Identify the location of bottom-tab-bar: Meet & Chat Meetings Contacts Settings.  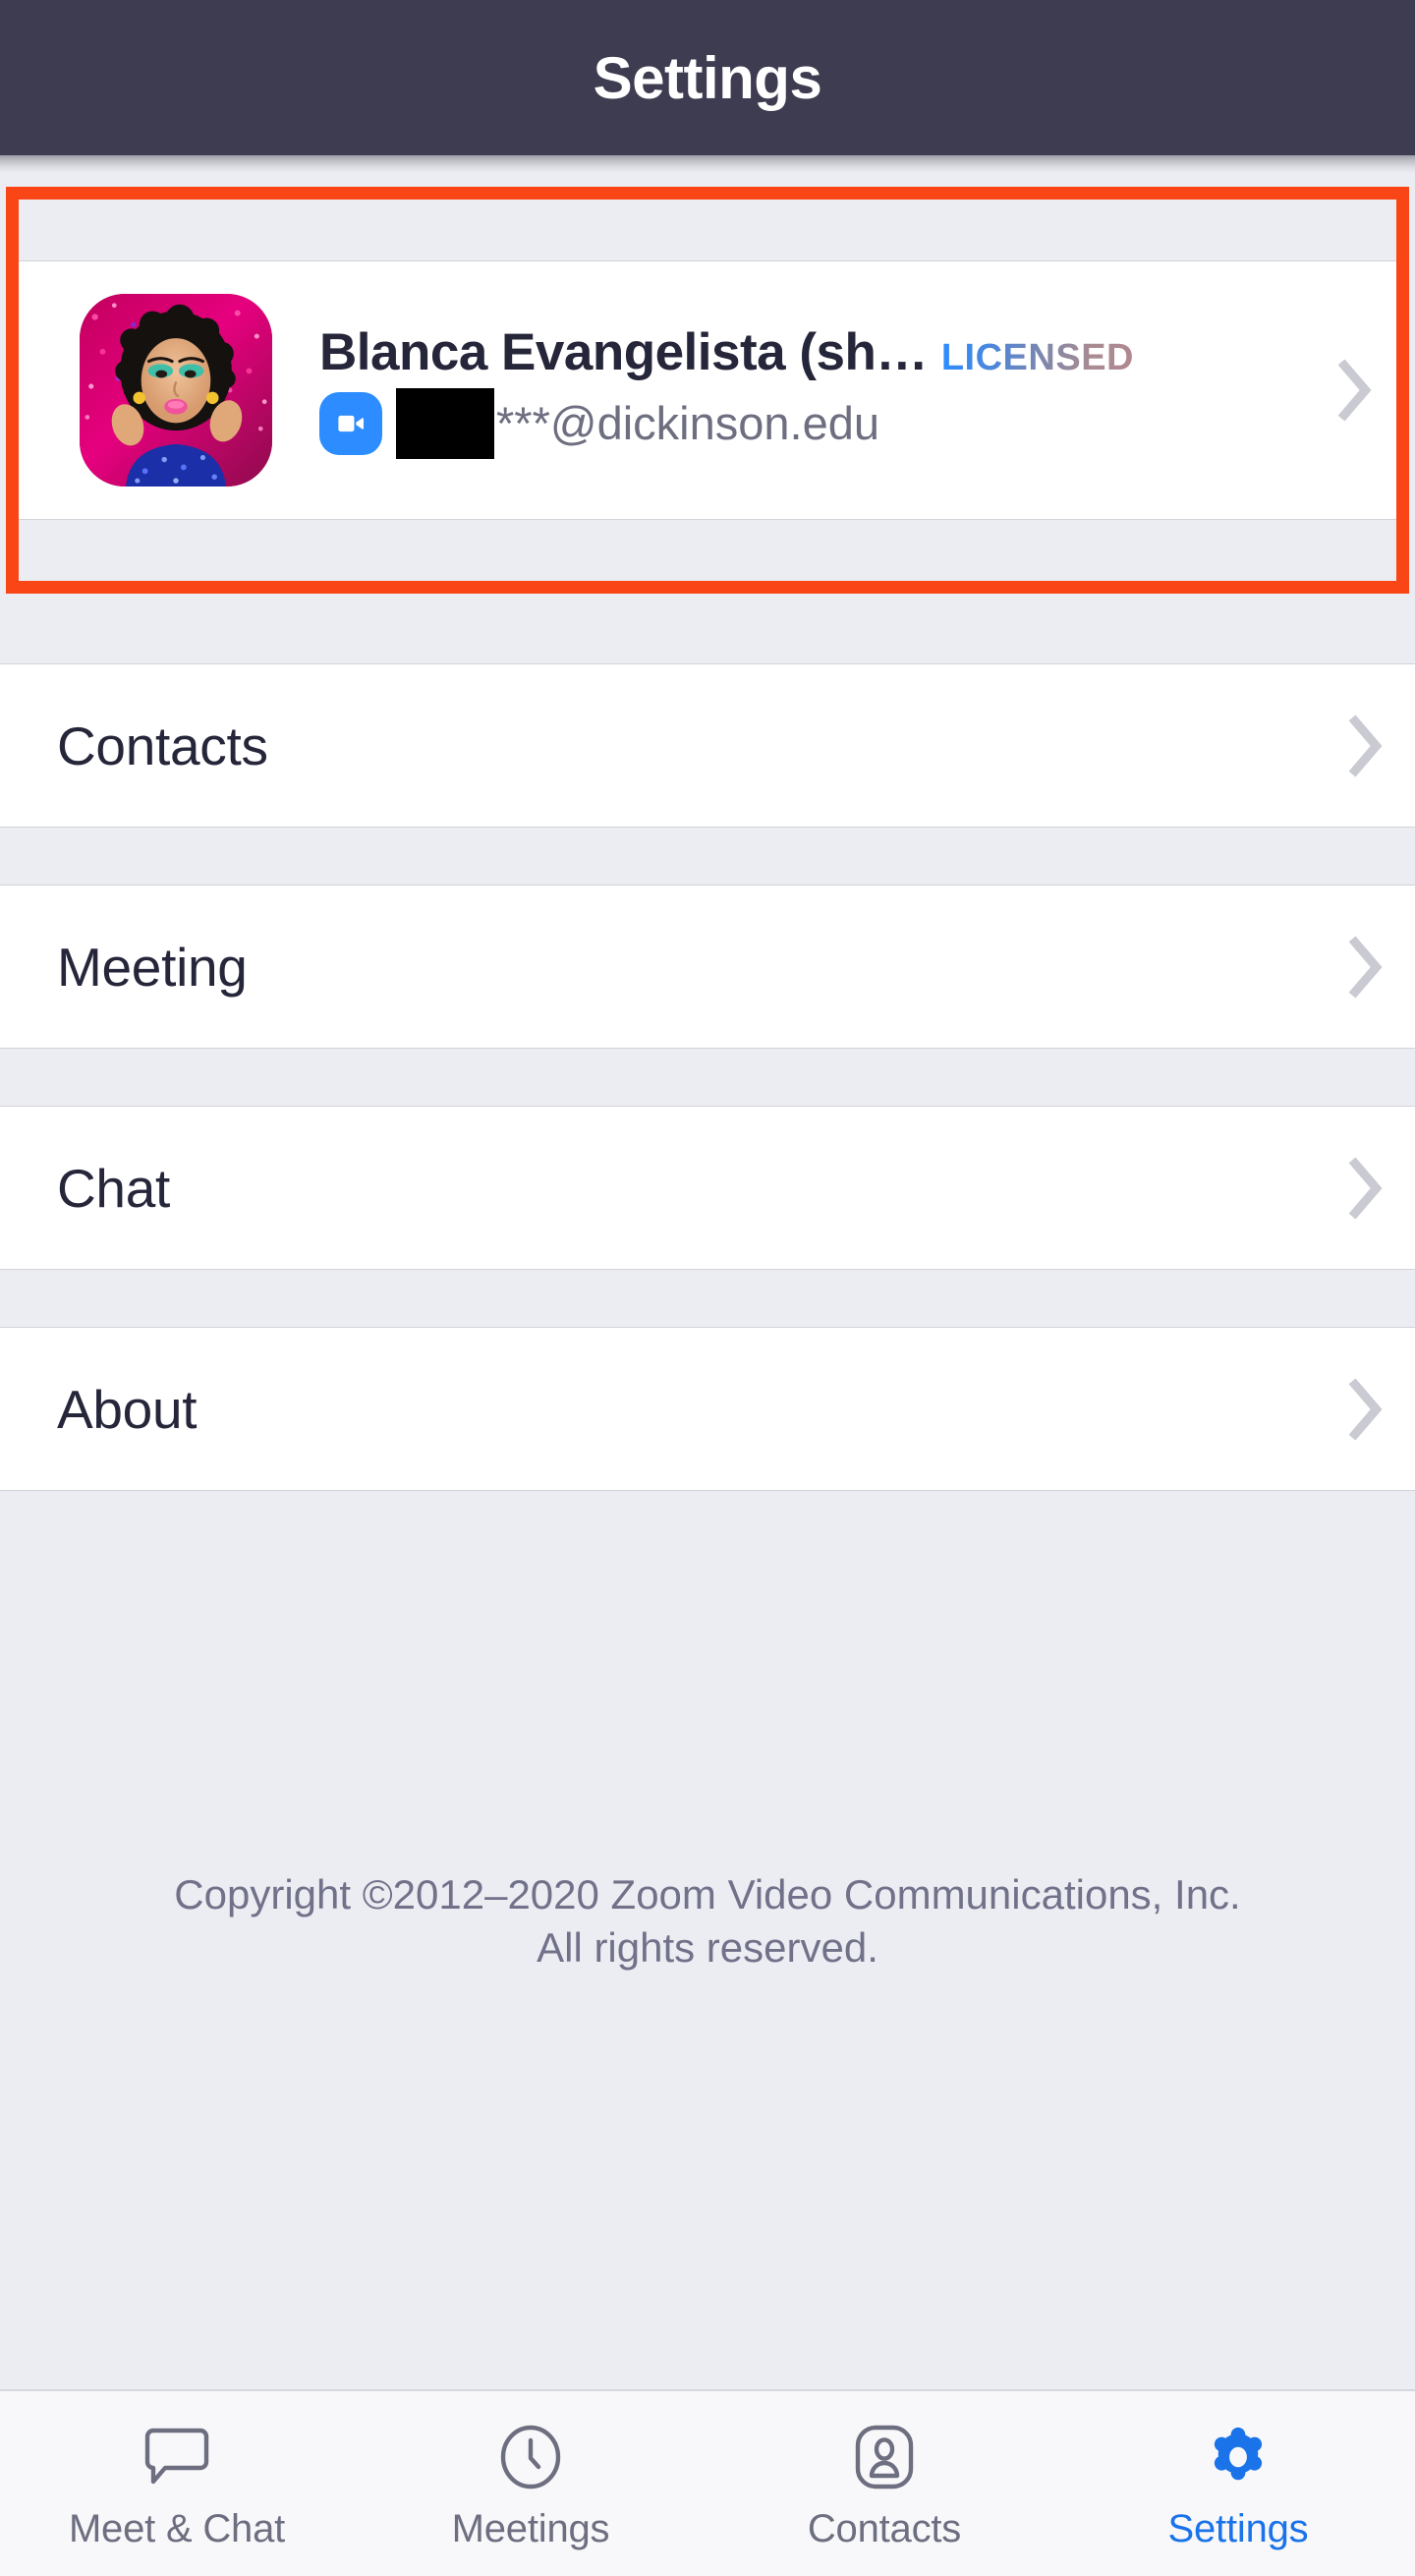
(707, 2482).